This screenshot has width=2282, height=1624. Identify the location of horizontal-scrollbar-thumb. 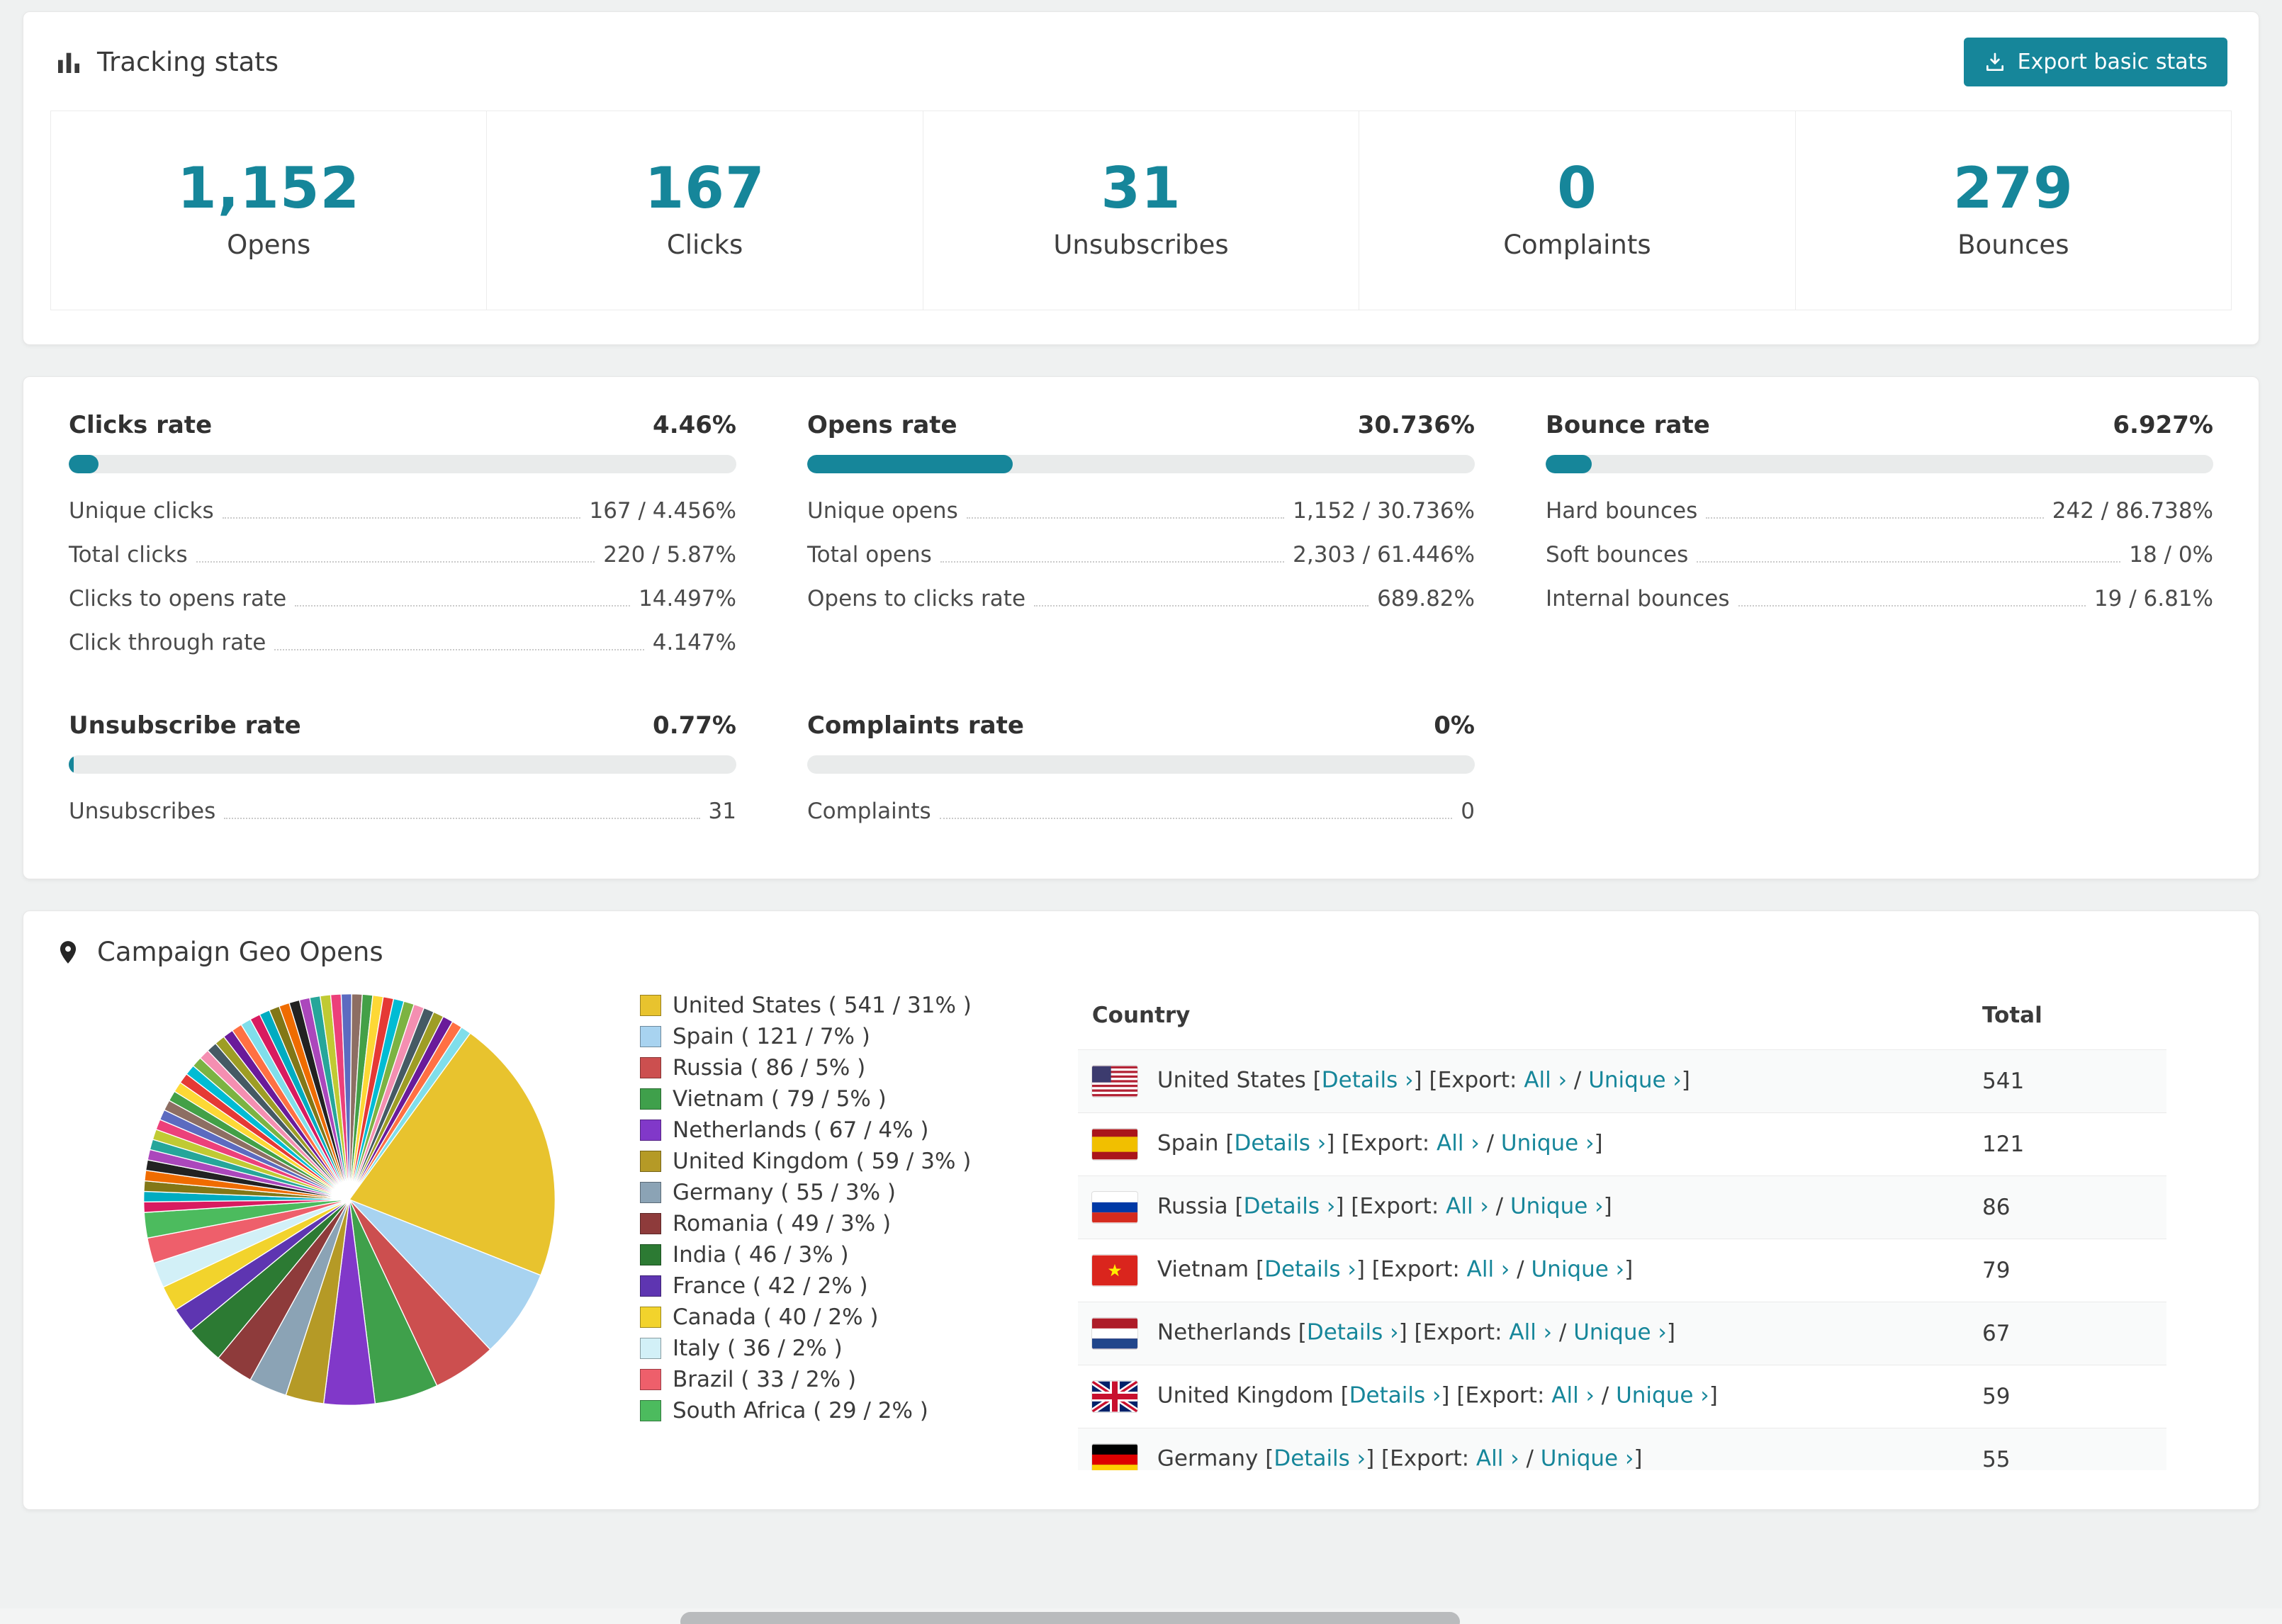
(1070, 1618).